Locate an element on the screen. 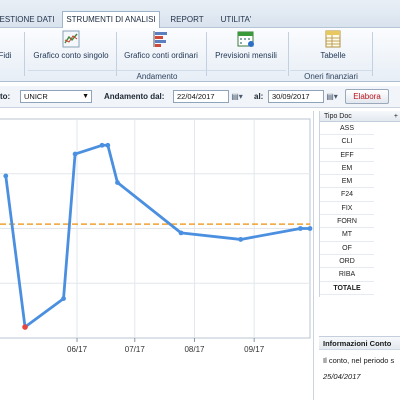 The height and width of the screenshot is (400, 400). date-from-value: 22/04/2017 is located at coordinates (196, 96).